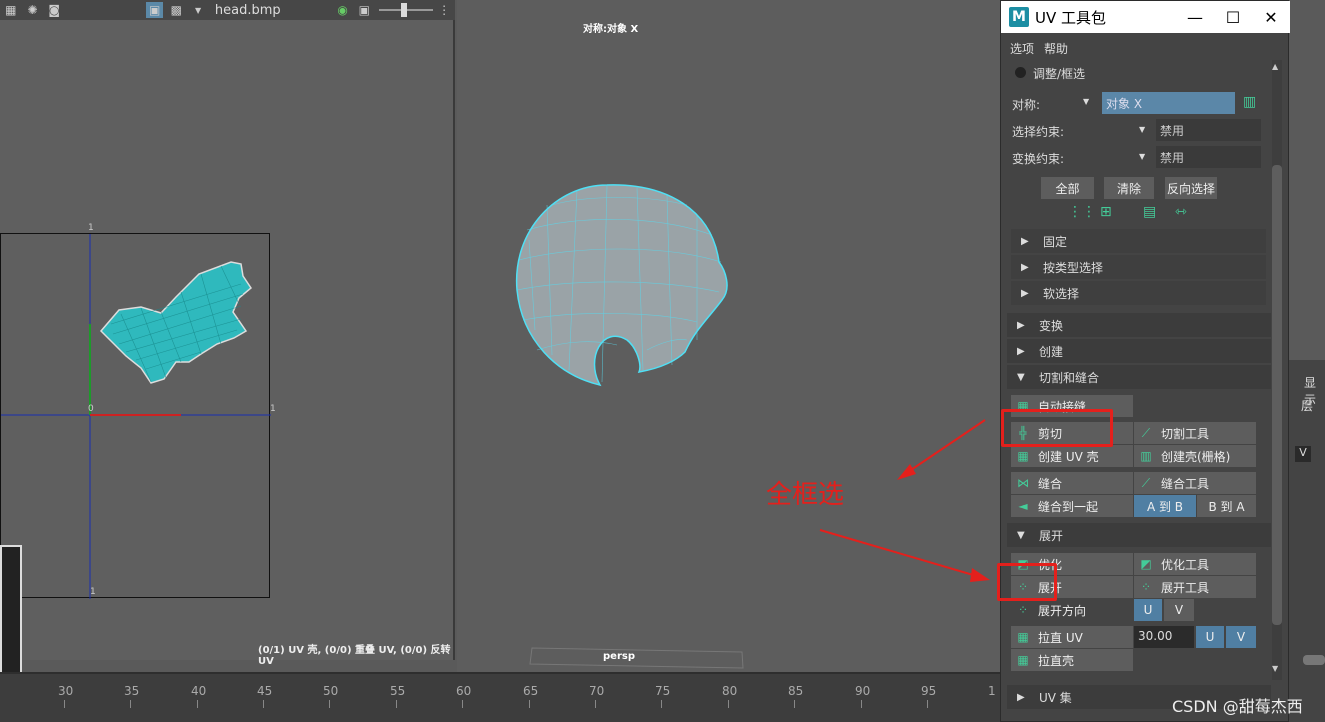 This screenshot has width=1325, height=722. I want to click on annotation-arrows, so click(904, 500).